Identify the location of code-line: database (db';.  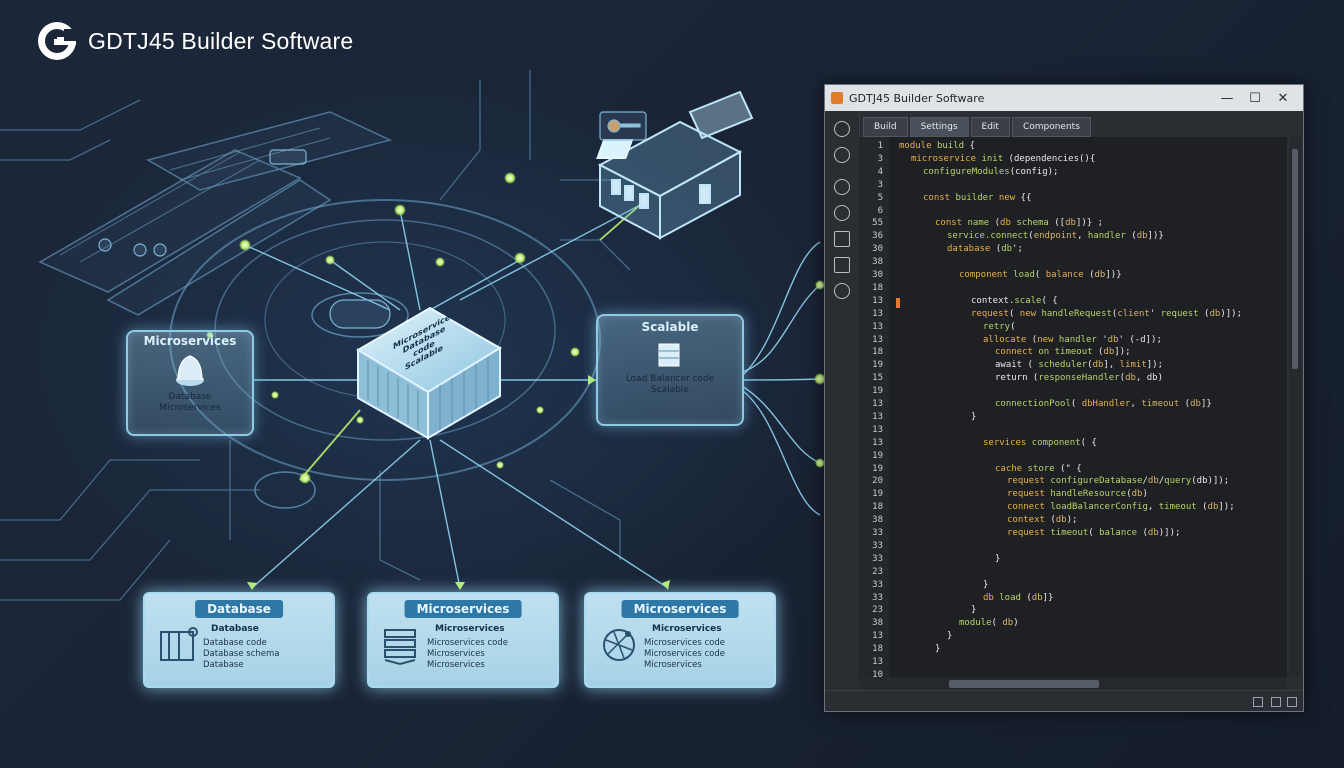
(985, 249).